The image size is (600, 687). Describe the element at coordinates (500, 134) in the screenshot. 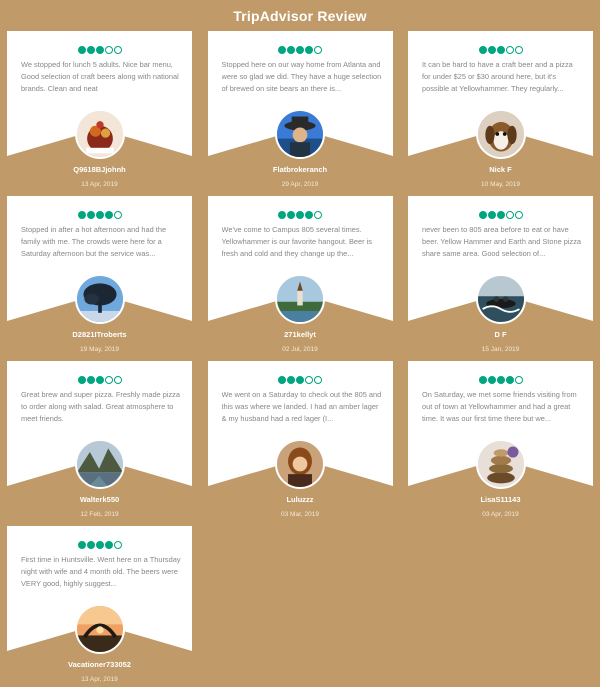

I see `dog-photo-icon` at that location.